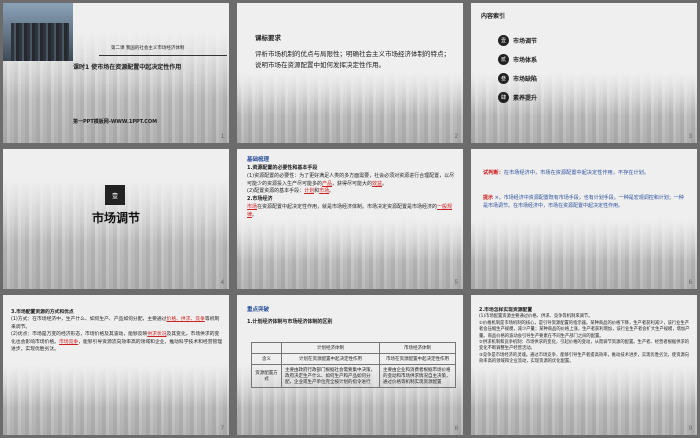  Describe the element at coordinates (68, 342) in the screenshot. I see `fill-blank: 市场竞争` at that location.